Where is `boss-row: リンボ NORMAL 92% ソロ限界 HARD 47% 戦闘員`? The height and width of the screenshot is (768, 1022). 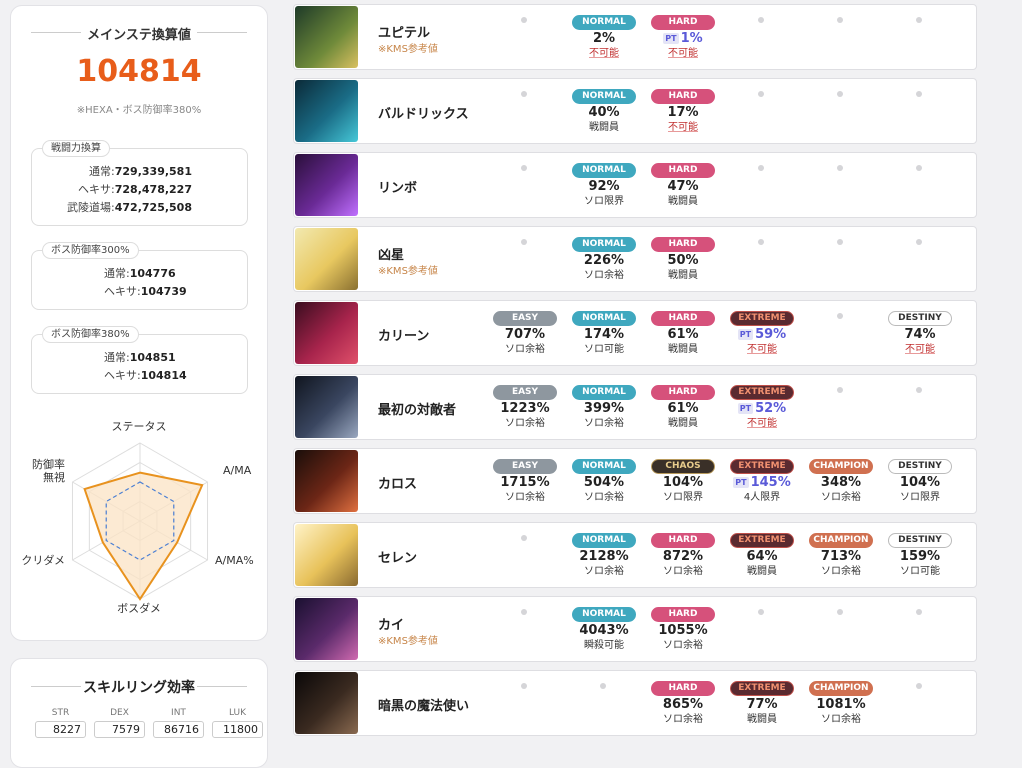 boss-row: リンボ NORMAL 92% ソロ限界 HARD 47% 戦闘員 is located at coordinates (635, 185).